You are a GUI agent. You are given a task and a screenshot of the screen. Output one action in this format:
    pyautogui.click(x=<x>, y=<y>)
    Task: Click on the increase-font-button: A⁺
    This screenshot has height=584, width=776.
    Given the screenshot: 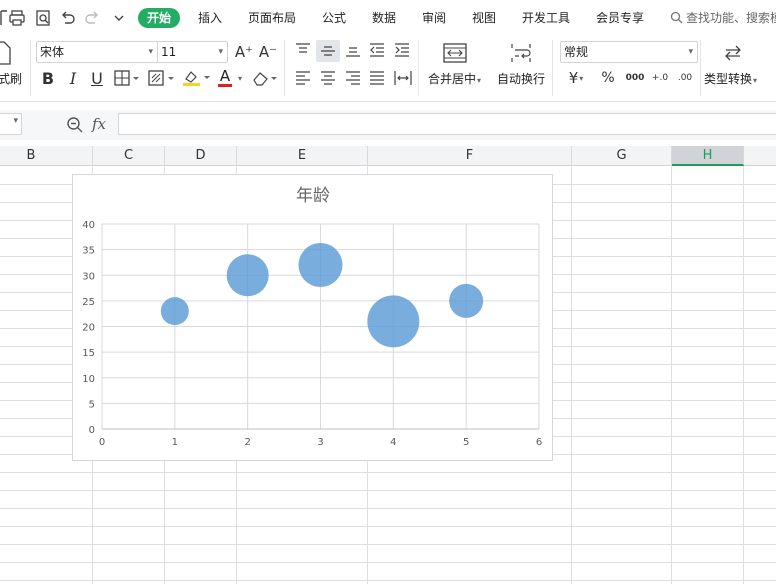 What is the action you would take?
    pyautogui.click(x=244, y=52)
    